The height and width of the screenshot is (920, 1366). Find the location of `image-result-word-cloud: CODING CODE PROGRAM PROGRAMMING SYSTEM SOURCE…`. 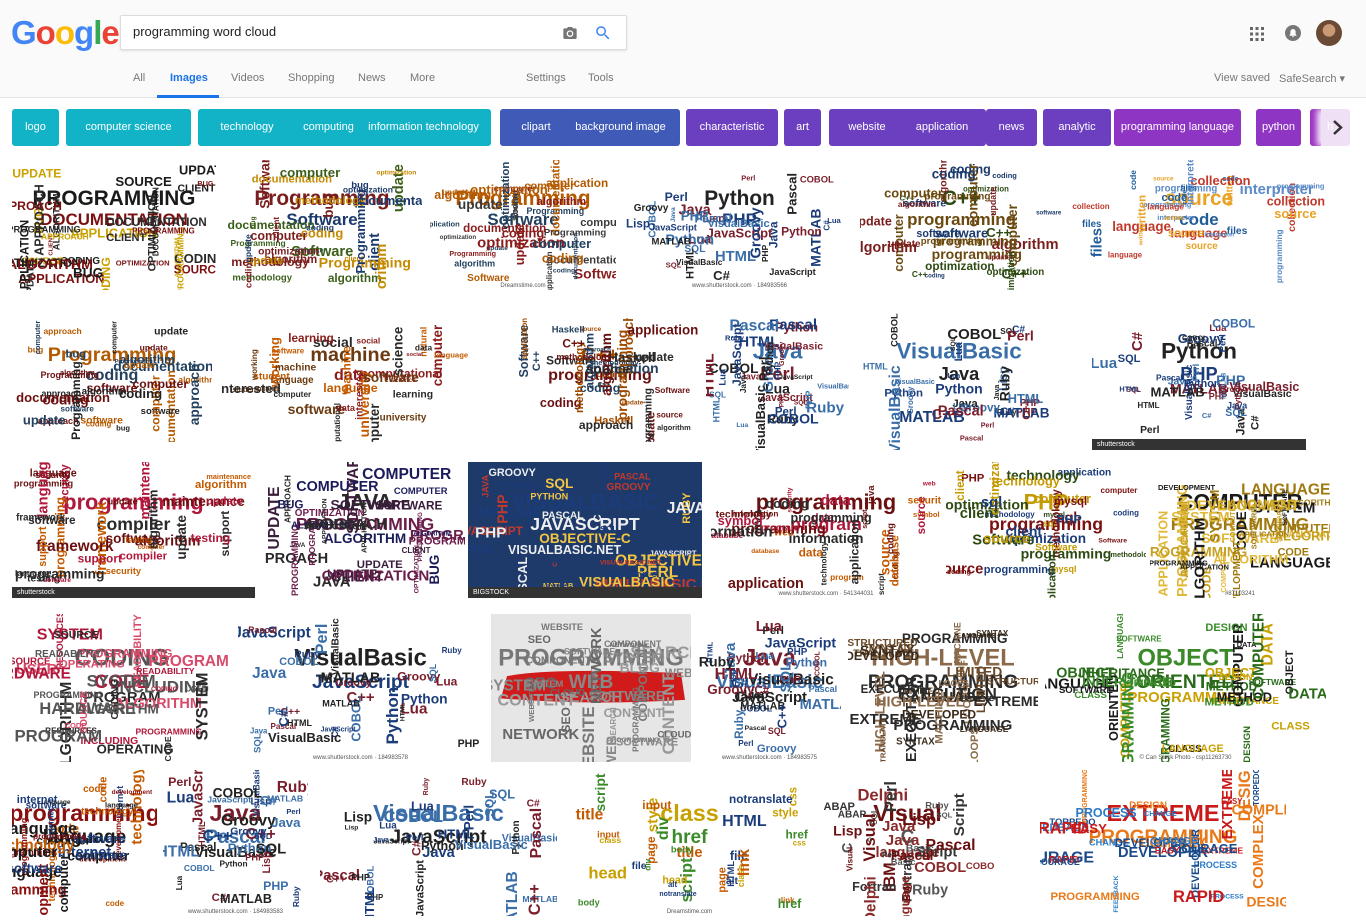

image-result-word-cloud: CODING CODE PROGRAM PROGRAMMING SYSTEM SOURCE… is located at coordinates (122, 688).